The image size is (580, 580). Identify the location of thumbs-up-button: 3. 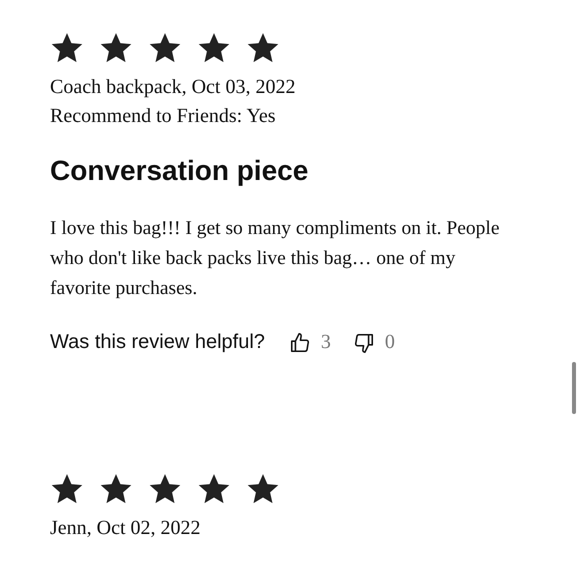
(309, 342).